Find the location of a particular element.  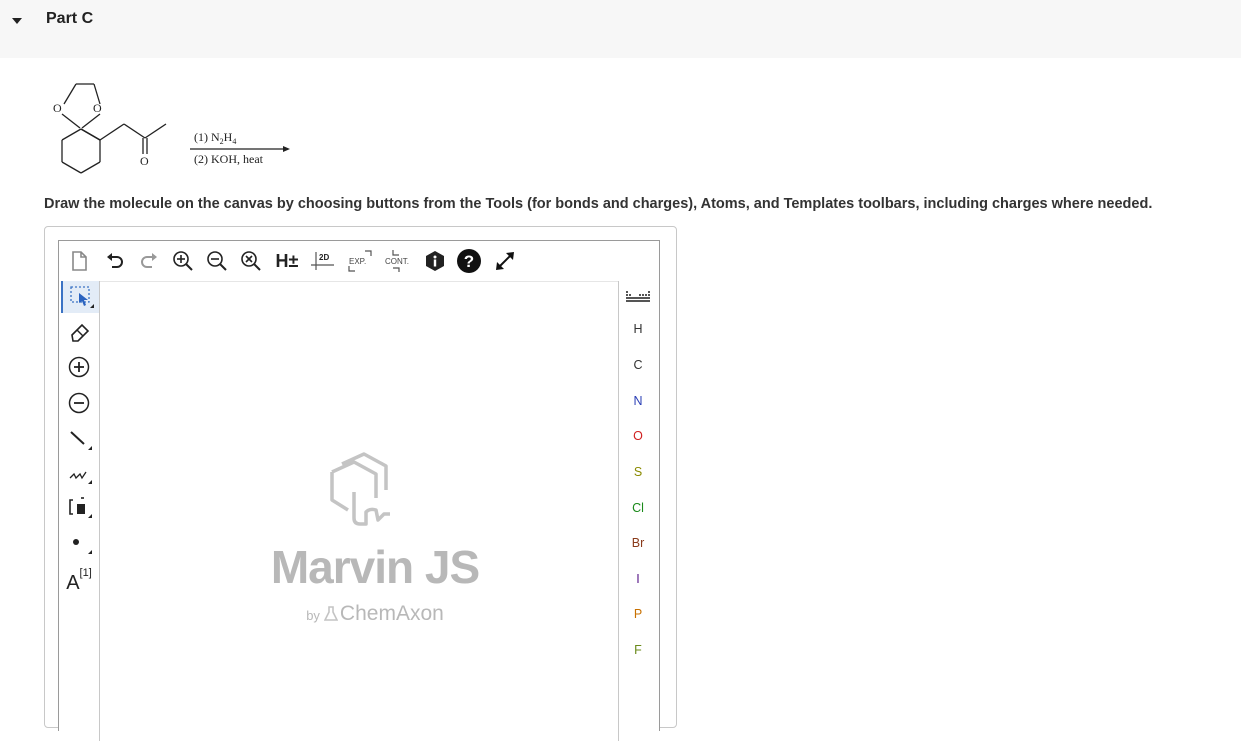

new-document-icon is located at coordinates (79, 261).